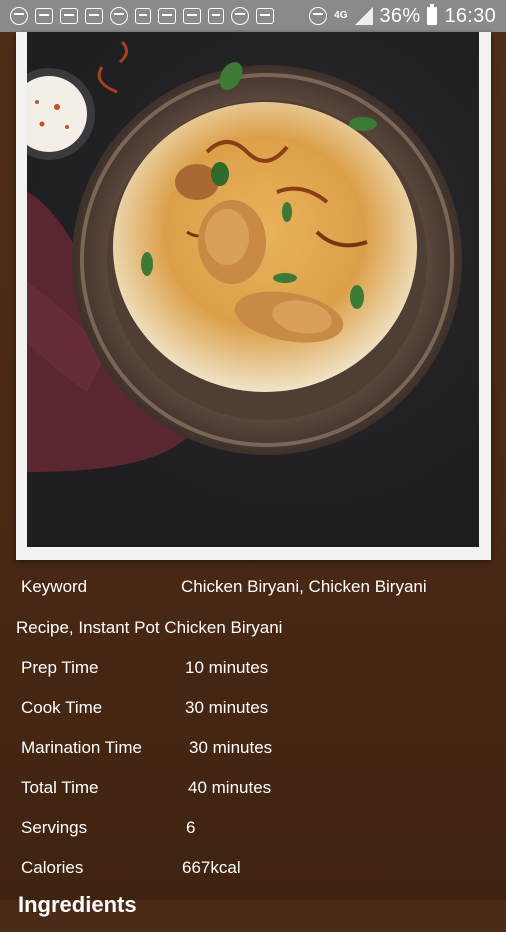 The image size is (506, 932). I want to click on news-icon, so click(44, 16).